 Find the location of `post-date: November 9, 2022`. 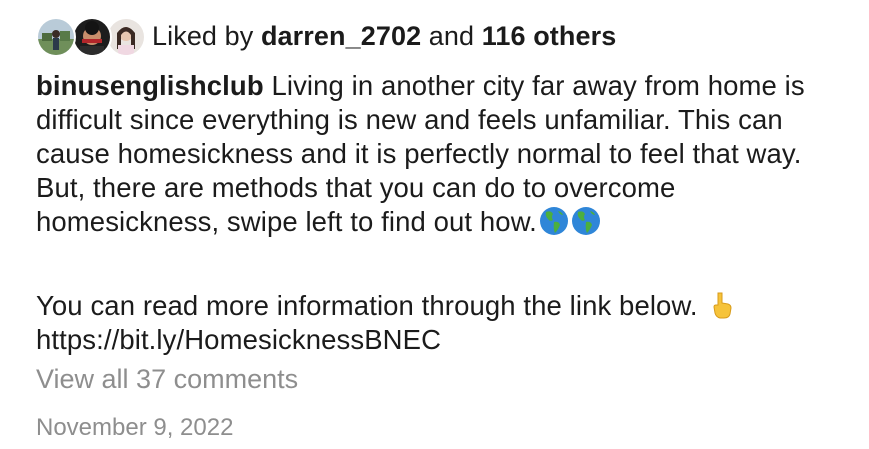

post-date: November 9, 2022 is located at coordinates (135, 427).